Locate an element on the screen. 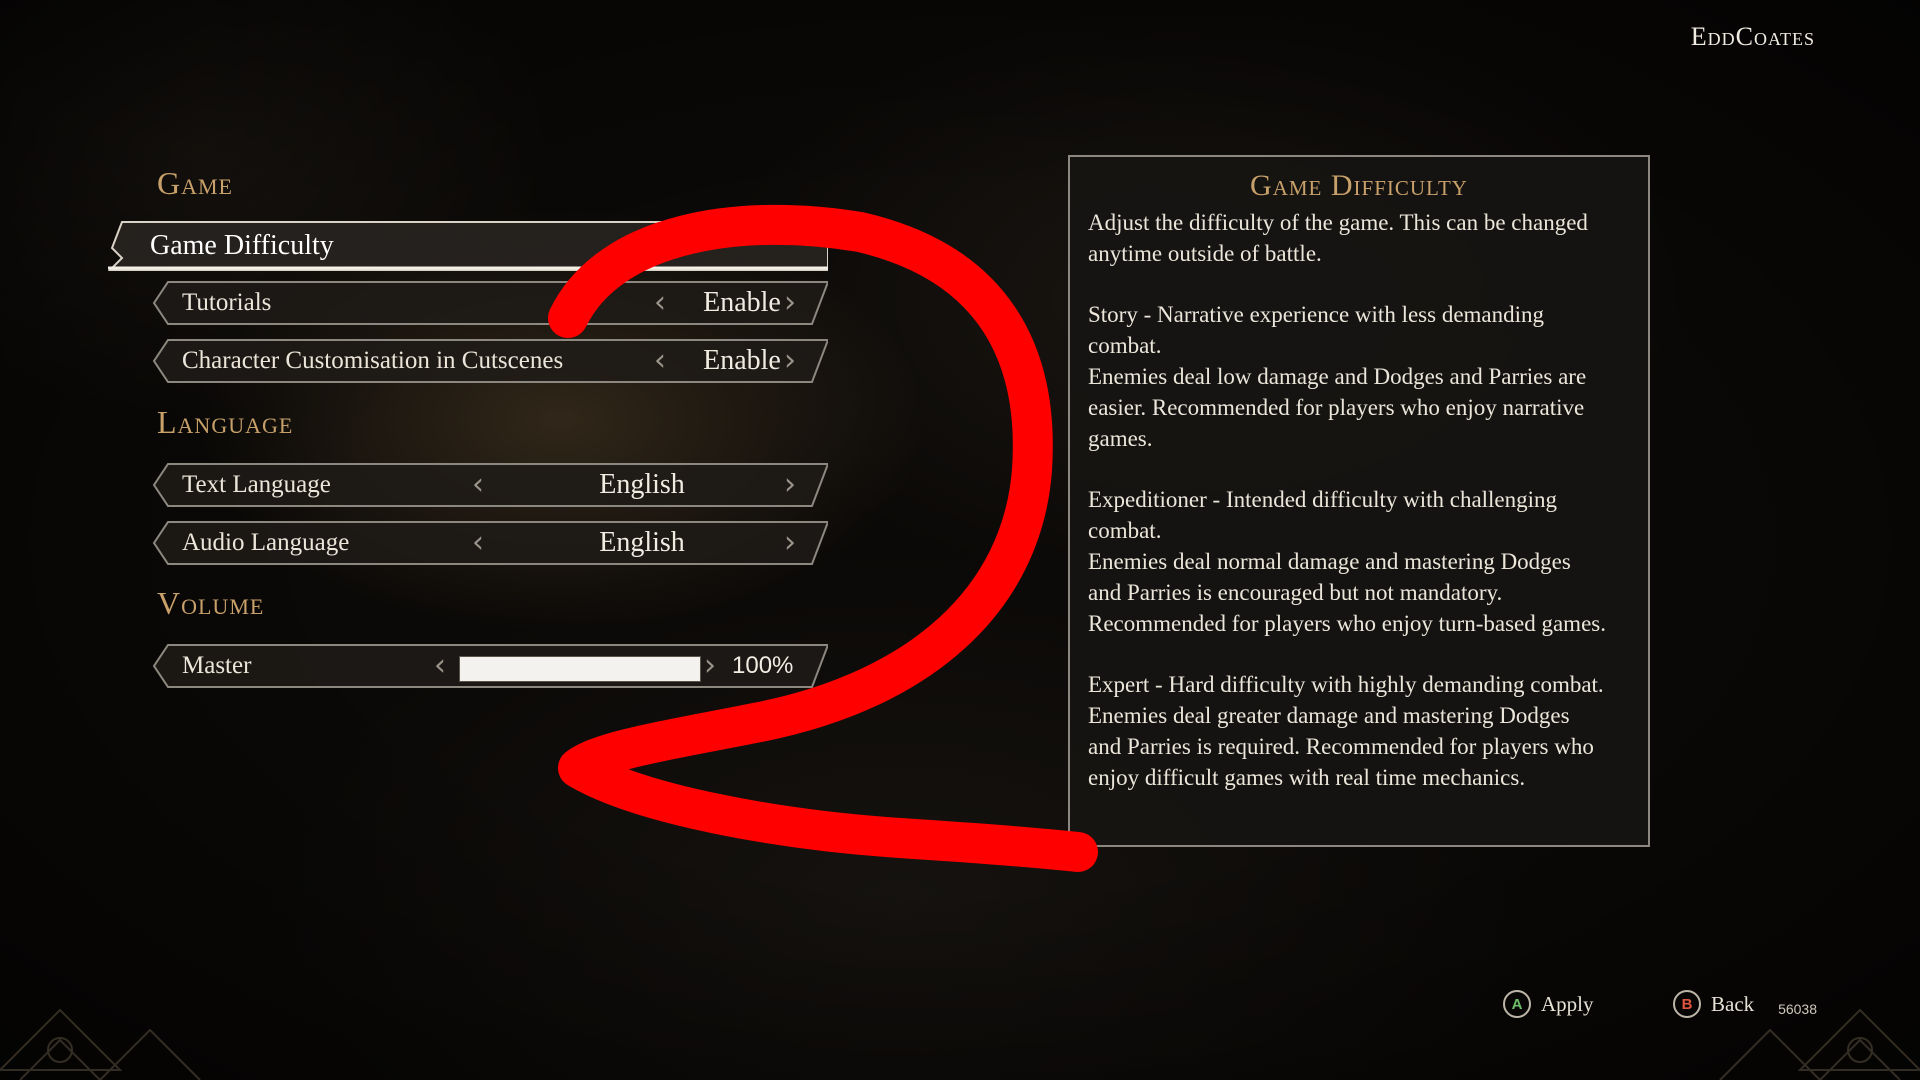 This screenshot has height=1080, width=1920. setting-label: Tutorials is located at coordinates (227, 302).